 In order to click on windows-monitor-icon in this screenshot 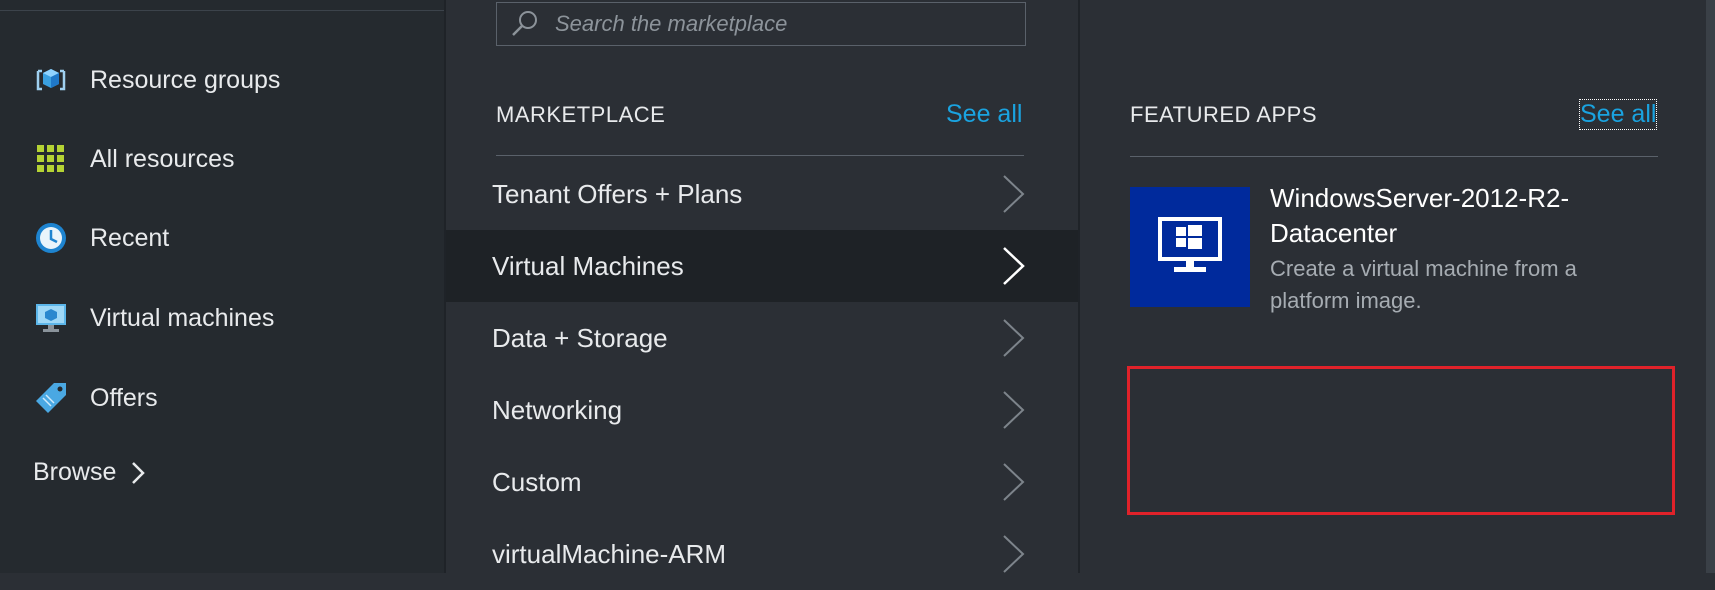, I will do `click(1190, 247)`.